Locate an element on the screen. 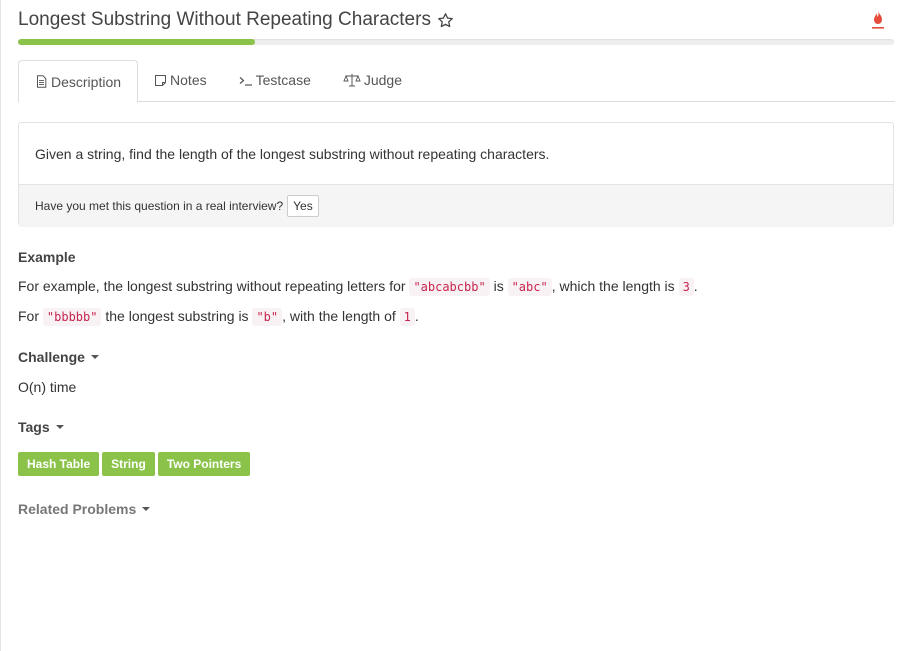 The height and width of the screenshot is (651, 911). example-heading-label: Example is located at coordinates (47, 257).